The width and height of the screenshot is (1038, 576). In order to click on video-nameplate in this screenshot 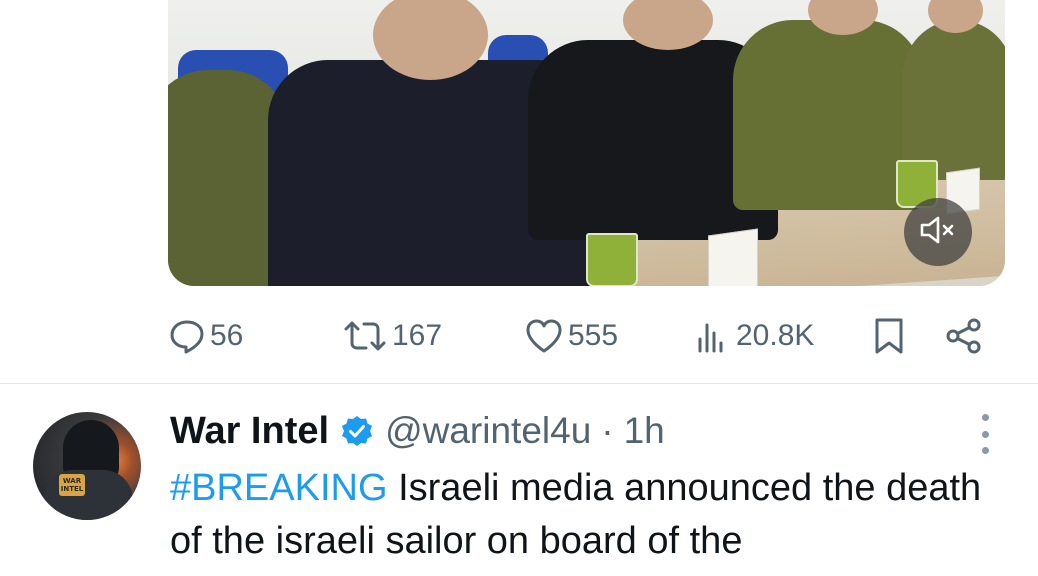, I will do `click(733, 257)`.